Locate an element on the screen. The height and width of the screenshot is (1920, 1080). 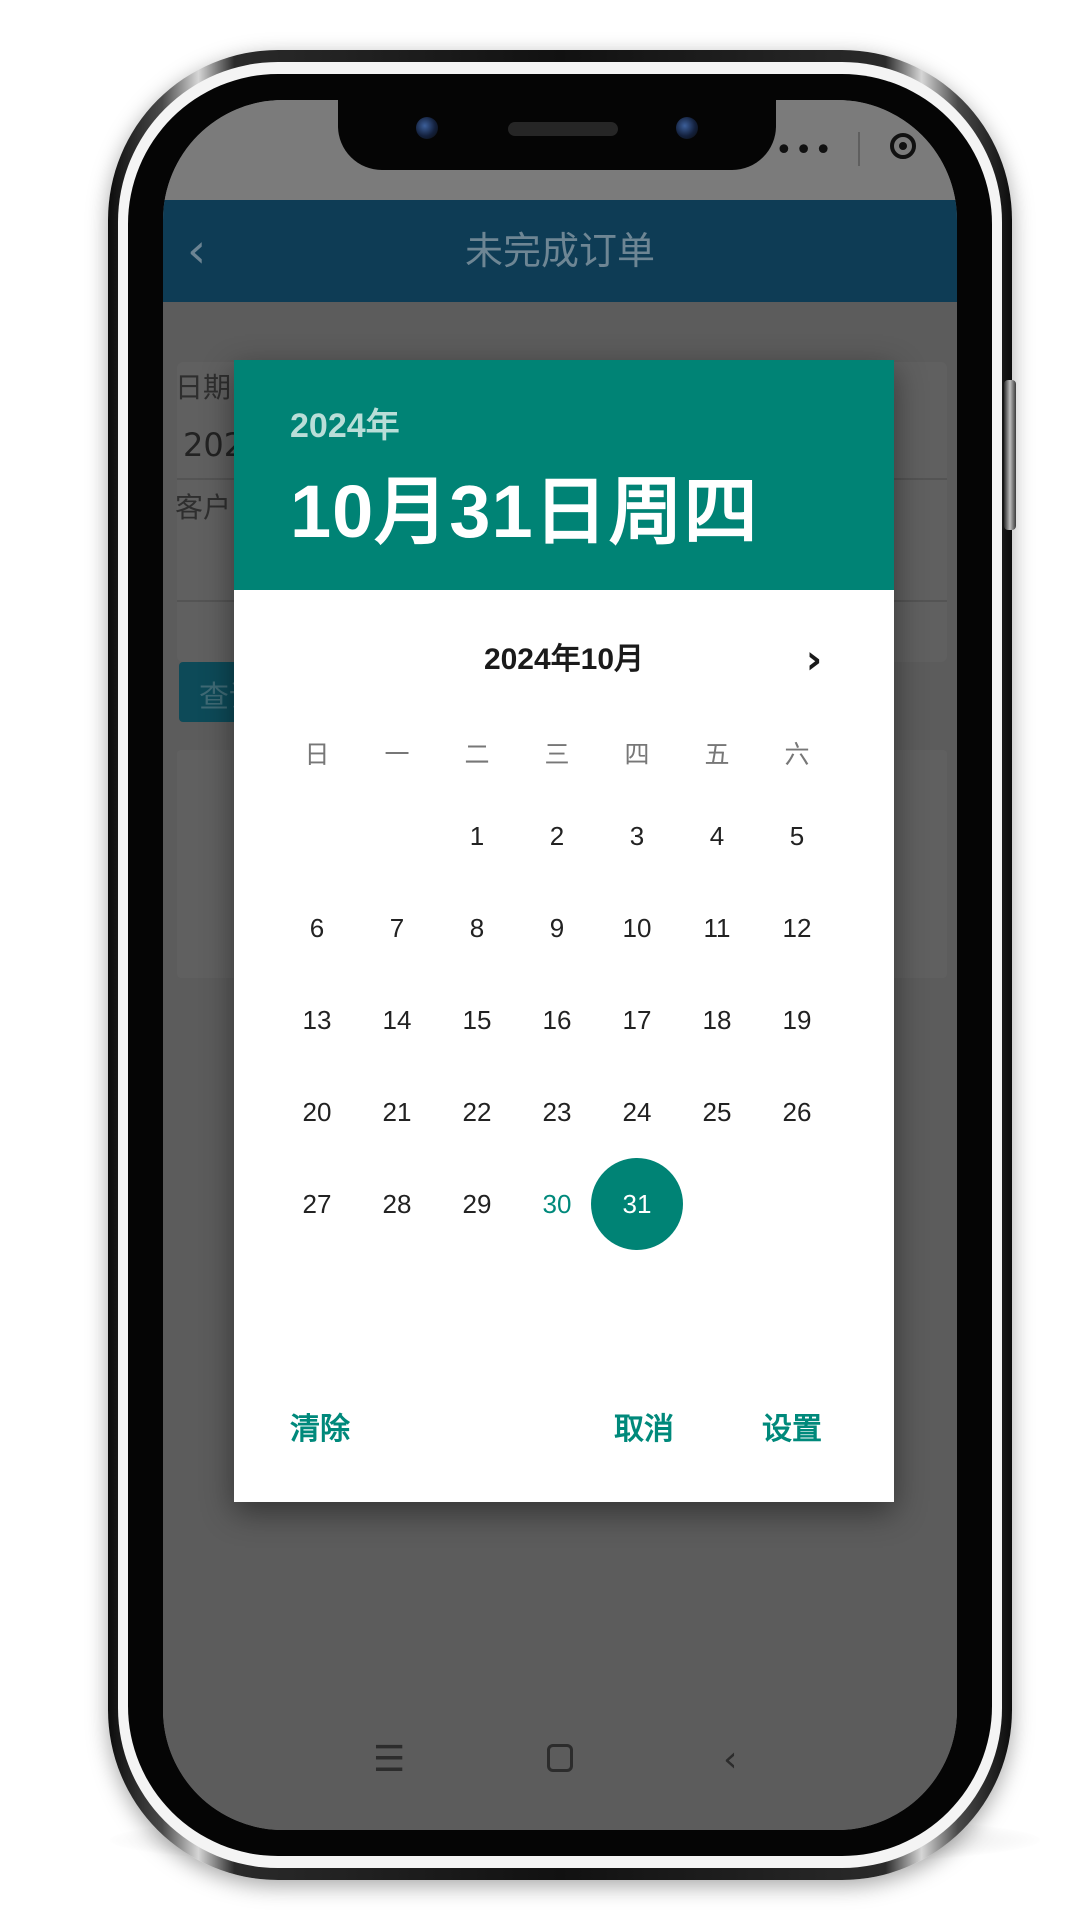
day-cell: 11 is located at coordinates (717, 928).